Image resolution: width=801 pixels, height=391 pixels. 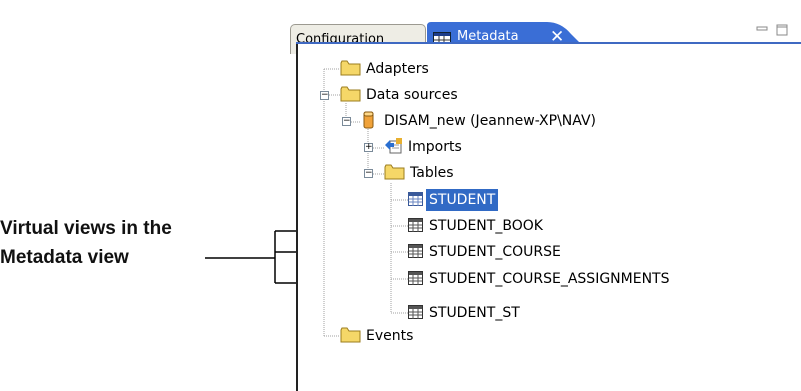 What do you see at coordinates (368, 120) in the screenshot?
I see `database-icon` at bounding box center [368, 120].